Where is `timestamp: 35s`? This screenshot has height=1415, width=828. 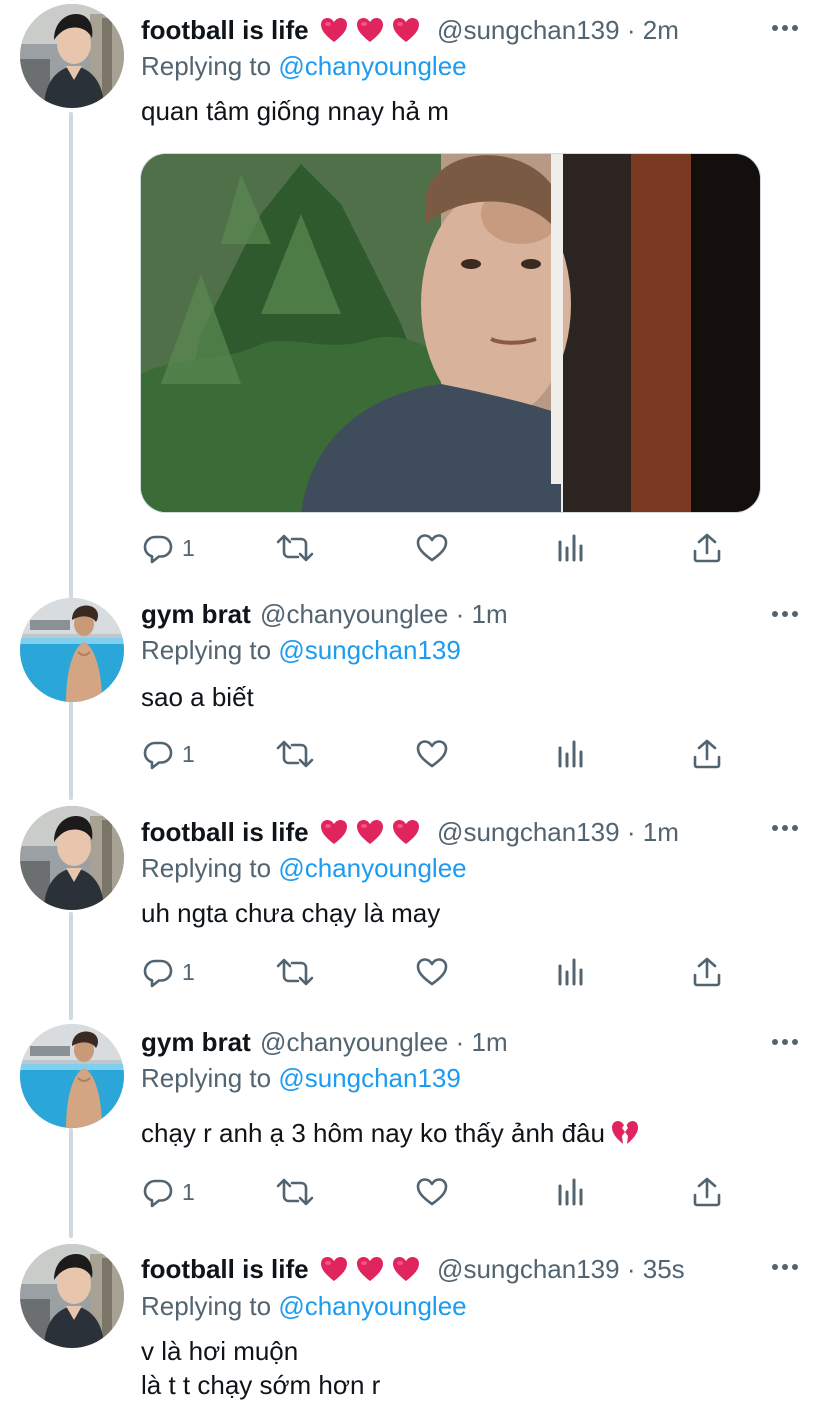 timestamp: 35s is located at coordinates (664, 1269).